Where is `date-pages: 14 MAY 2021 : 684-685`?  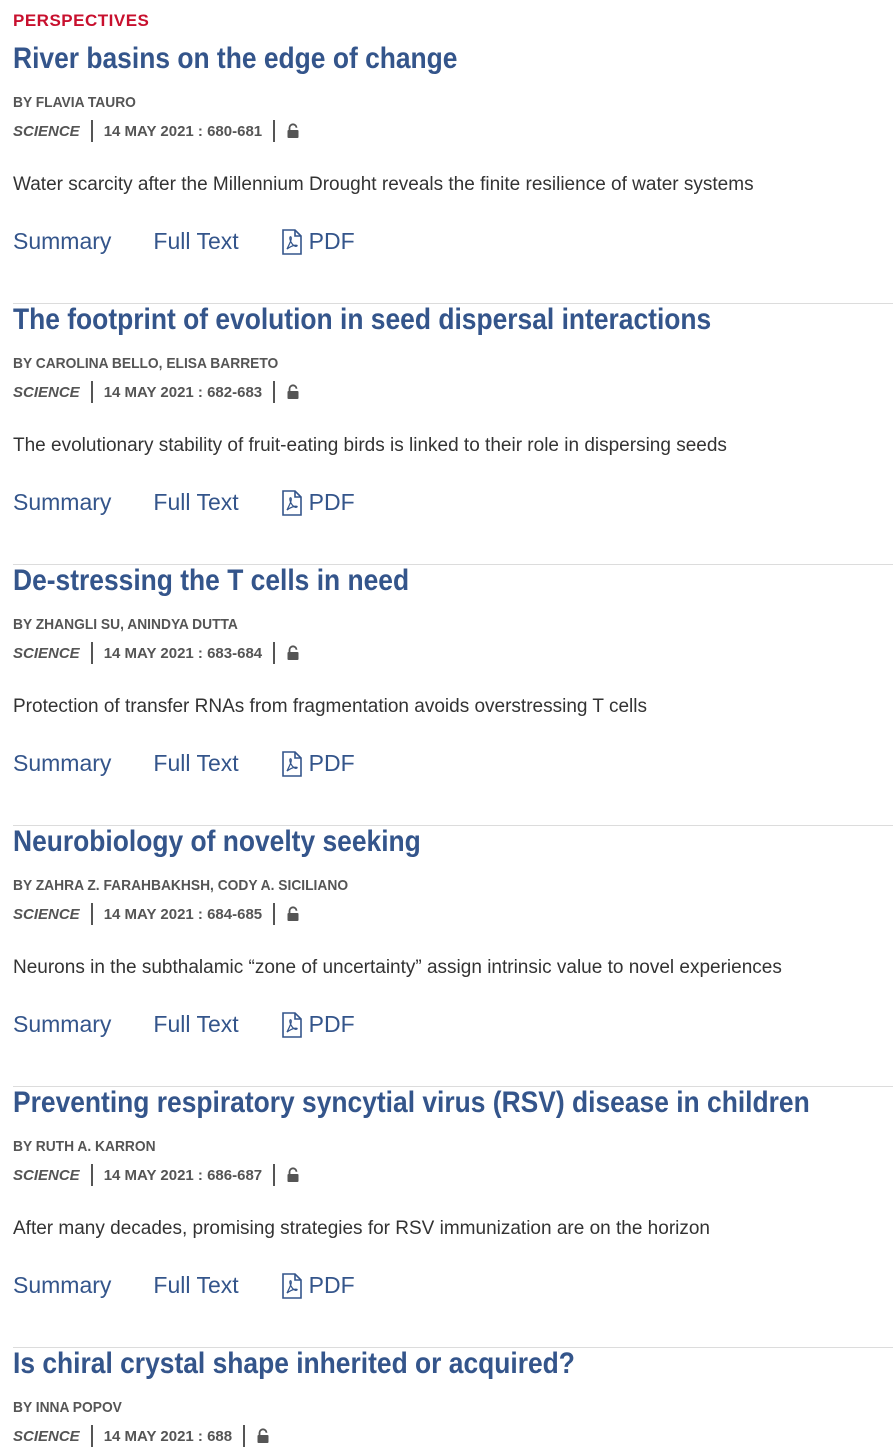 date-pages: 14 MAY 2021 : 684-685 is located at coordinates (183, 914).